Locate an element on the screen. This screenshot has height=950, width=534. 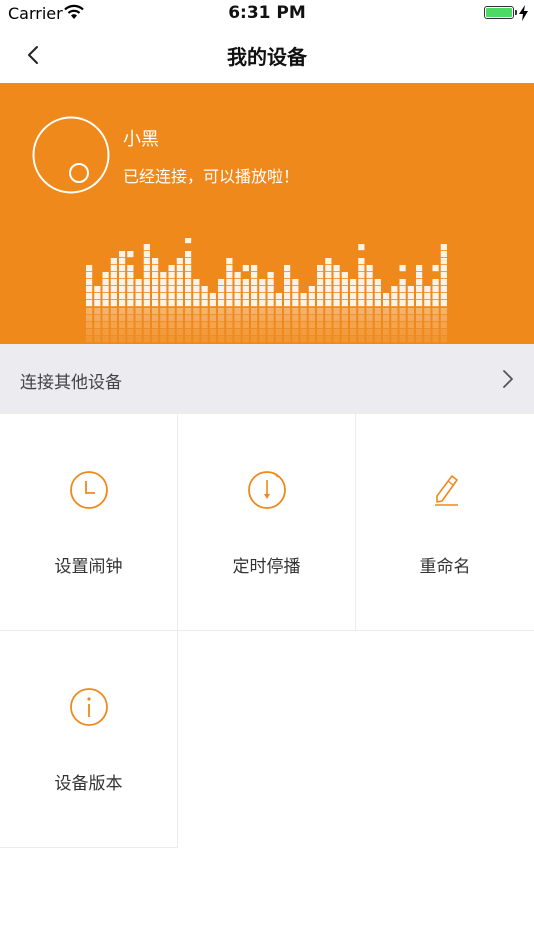
clock-icon is located at coordinates (89, 490).